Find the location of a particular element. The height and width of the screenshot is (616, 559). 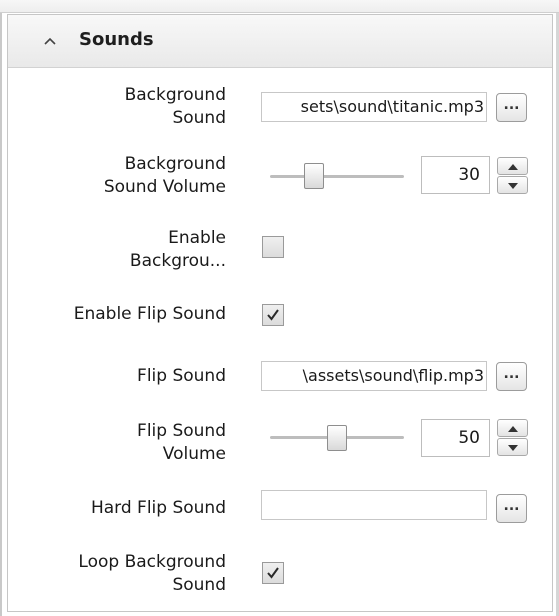

flip-volume-slider-thumb is located at coordinates (337, 438).